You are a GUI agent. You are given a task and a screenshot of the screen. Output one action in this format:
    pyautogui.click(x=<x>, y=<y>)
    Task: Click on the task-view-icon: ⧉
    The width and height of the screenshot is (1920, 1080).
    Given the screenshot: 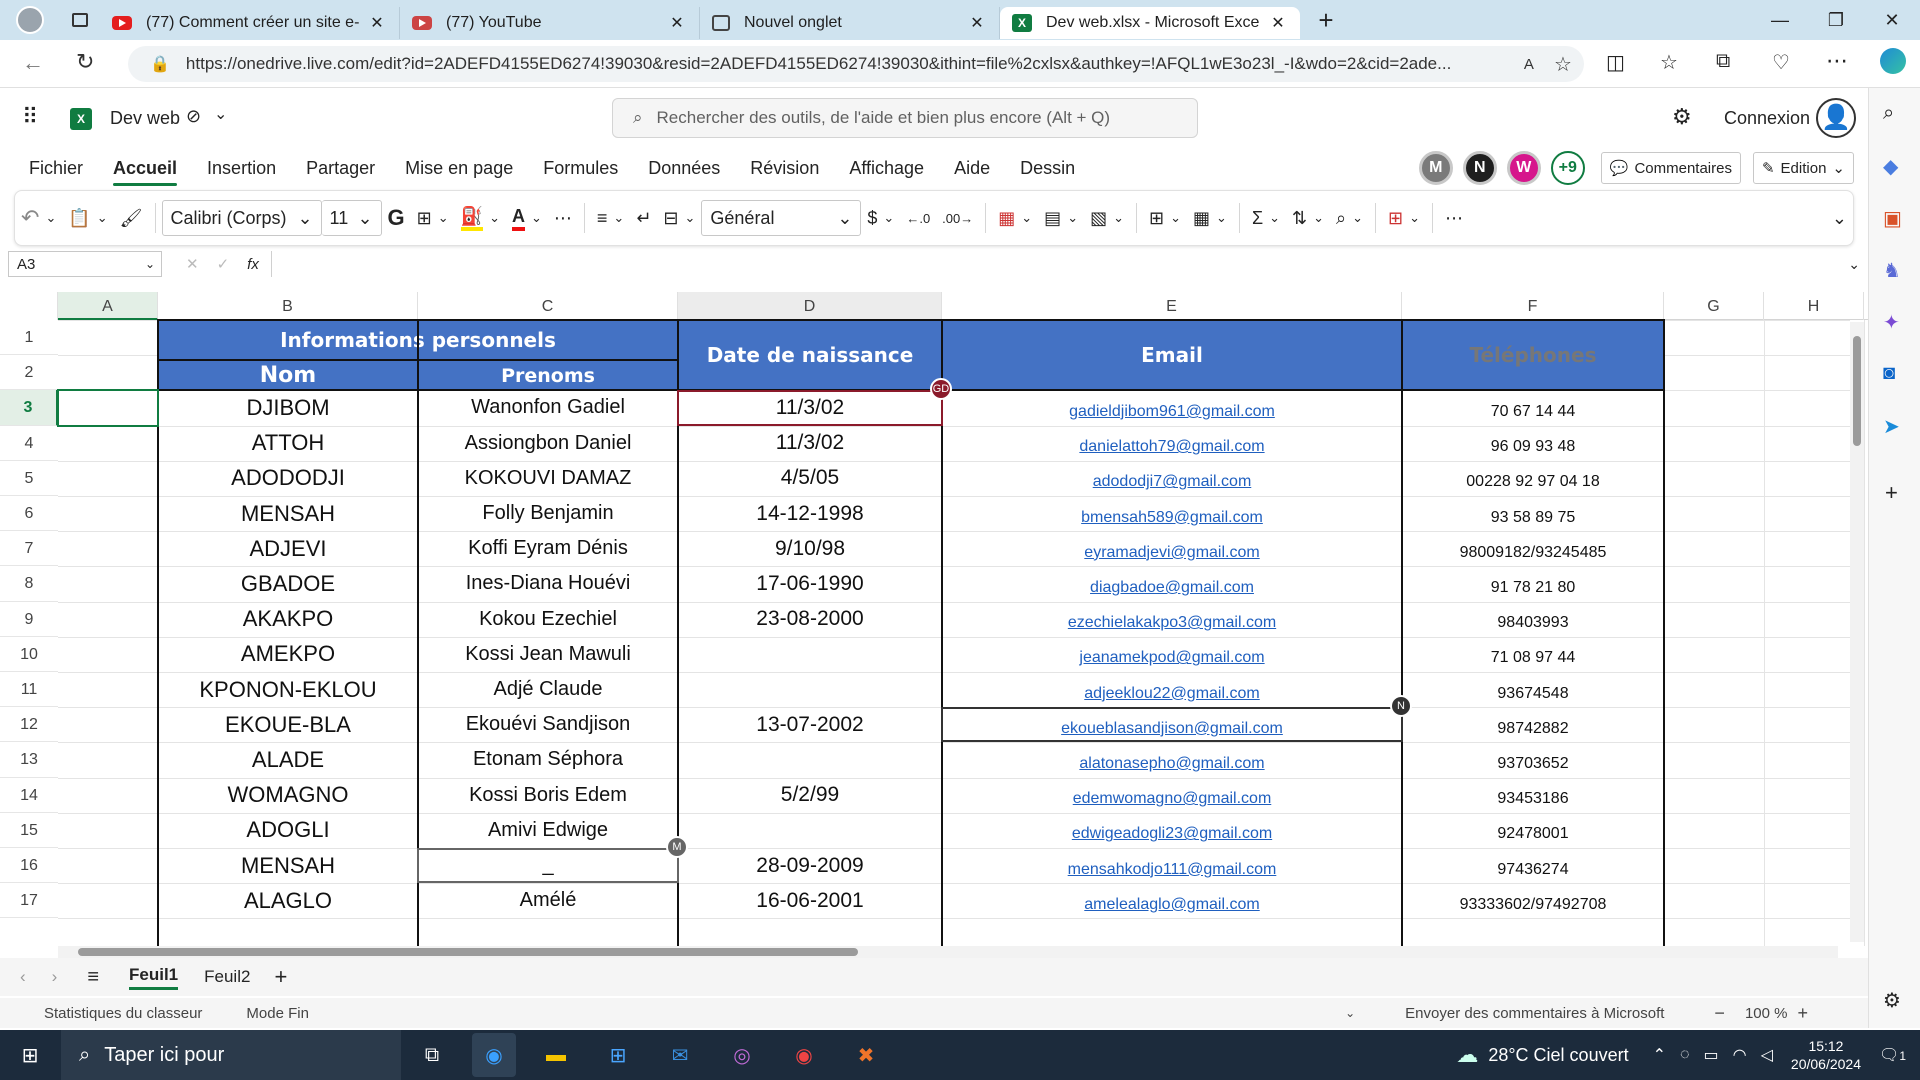 What is the action you would take?
    pyautogui.click(x=432, y=1055)
    